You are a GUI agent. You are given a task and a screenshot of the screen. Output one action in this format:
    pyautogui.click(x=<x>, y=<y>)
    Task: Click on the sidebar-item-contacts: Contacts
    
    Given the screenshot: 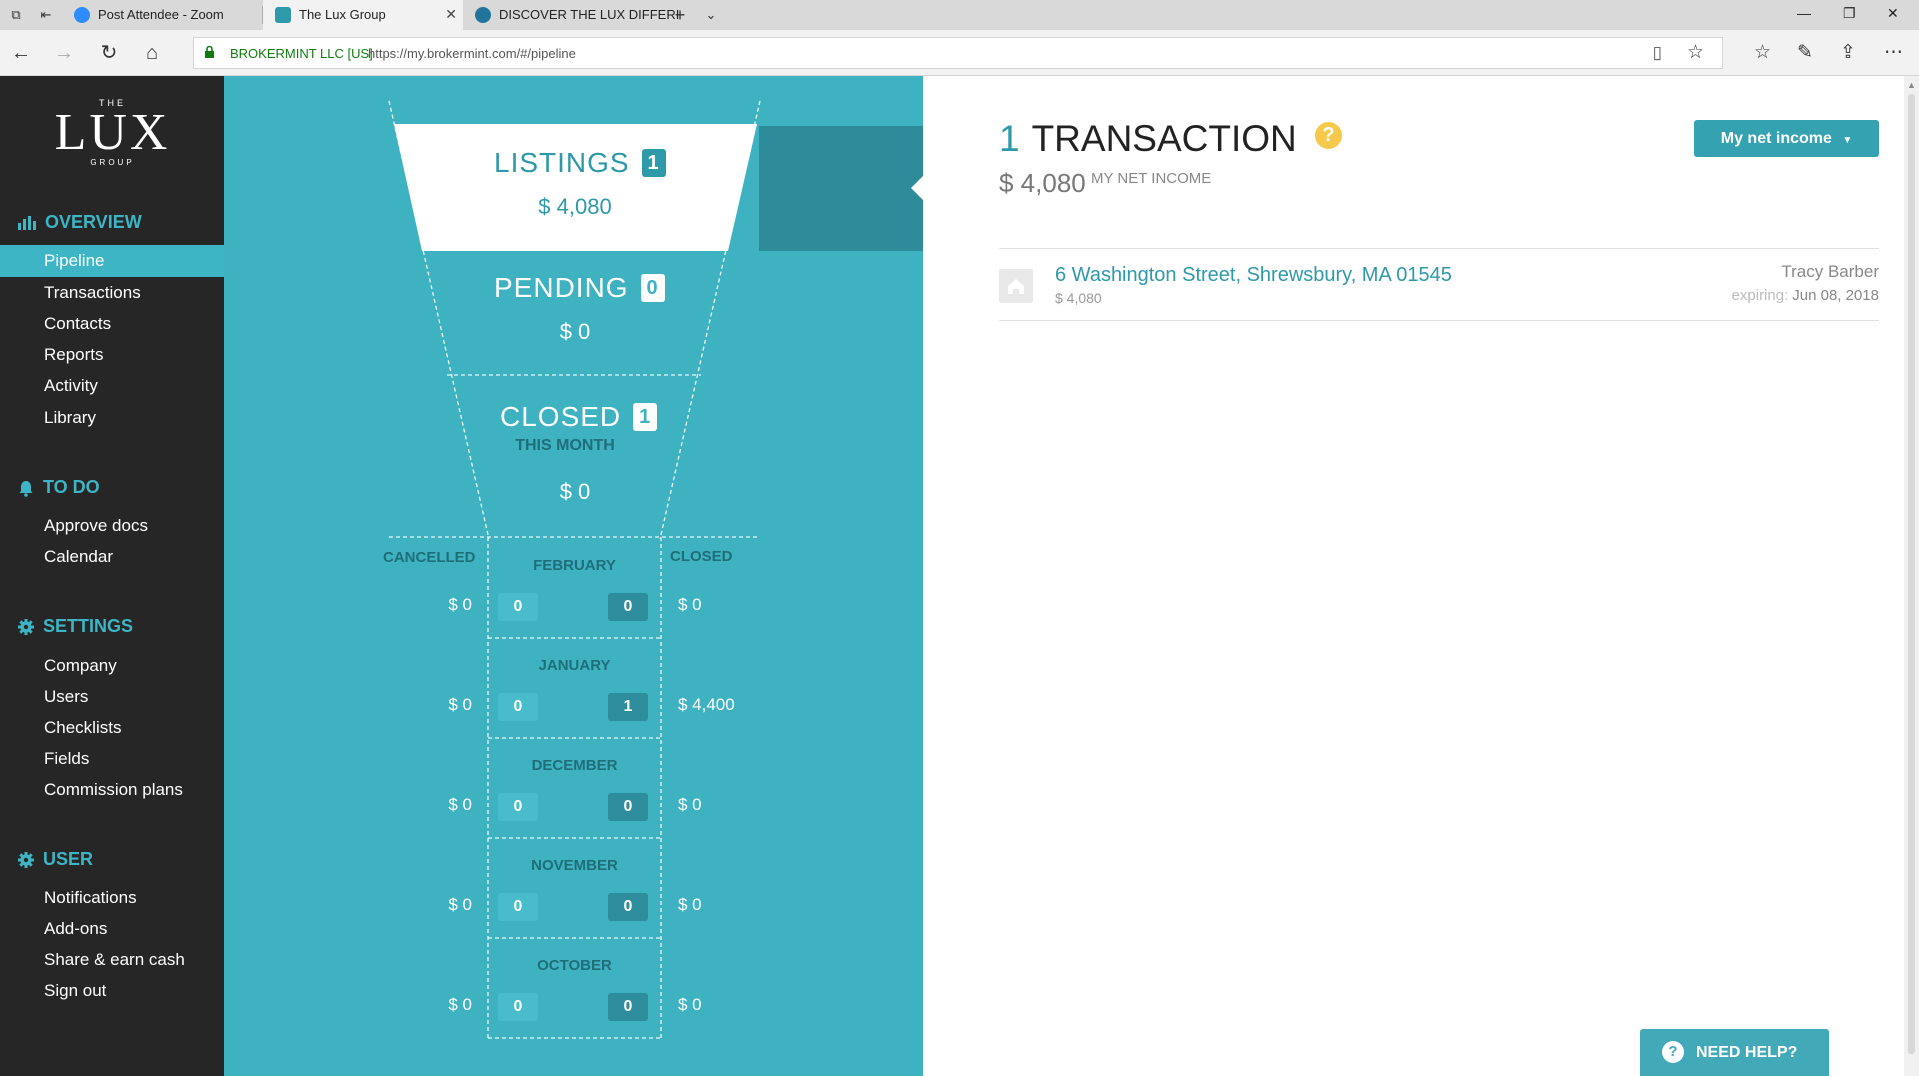 What is the action you would take?
    pyautogui.click(x=112, y=324)
    